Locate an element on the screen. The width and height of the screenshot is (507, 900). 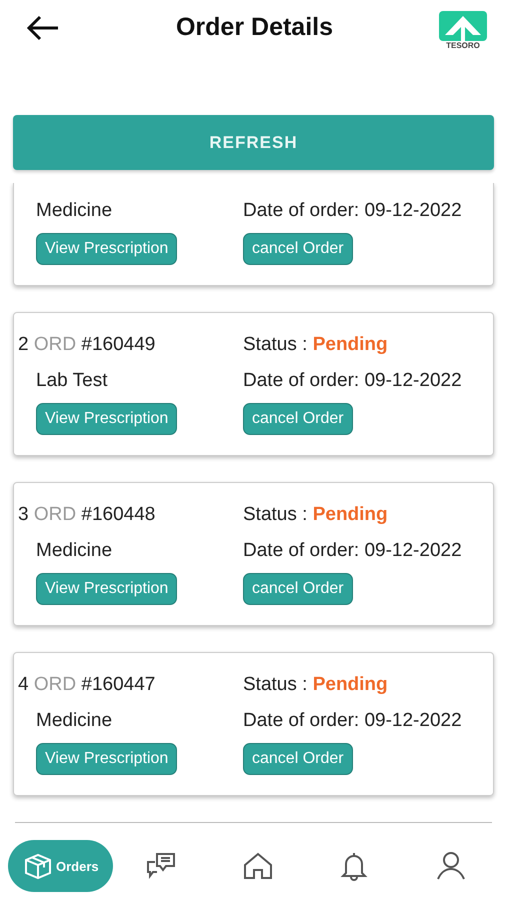
order-type: Lab Test is located at coordinates (71, 381).